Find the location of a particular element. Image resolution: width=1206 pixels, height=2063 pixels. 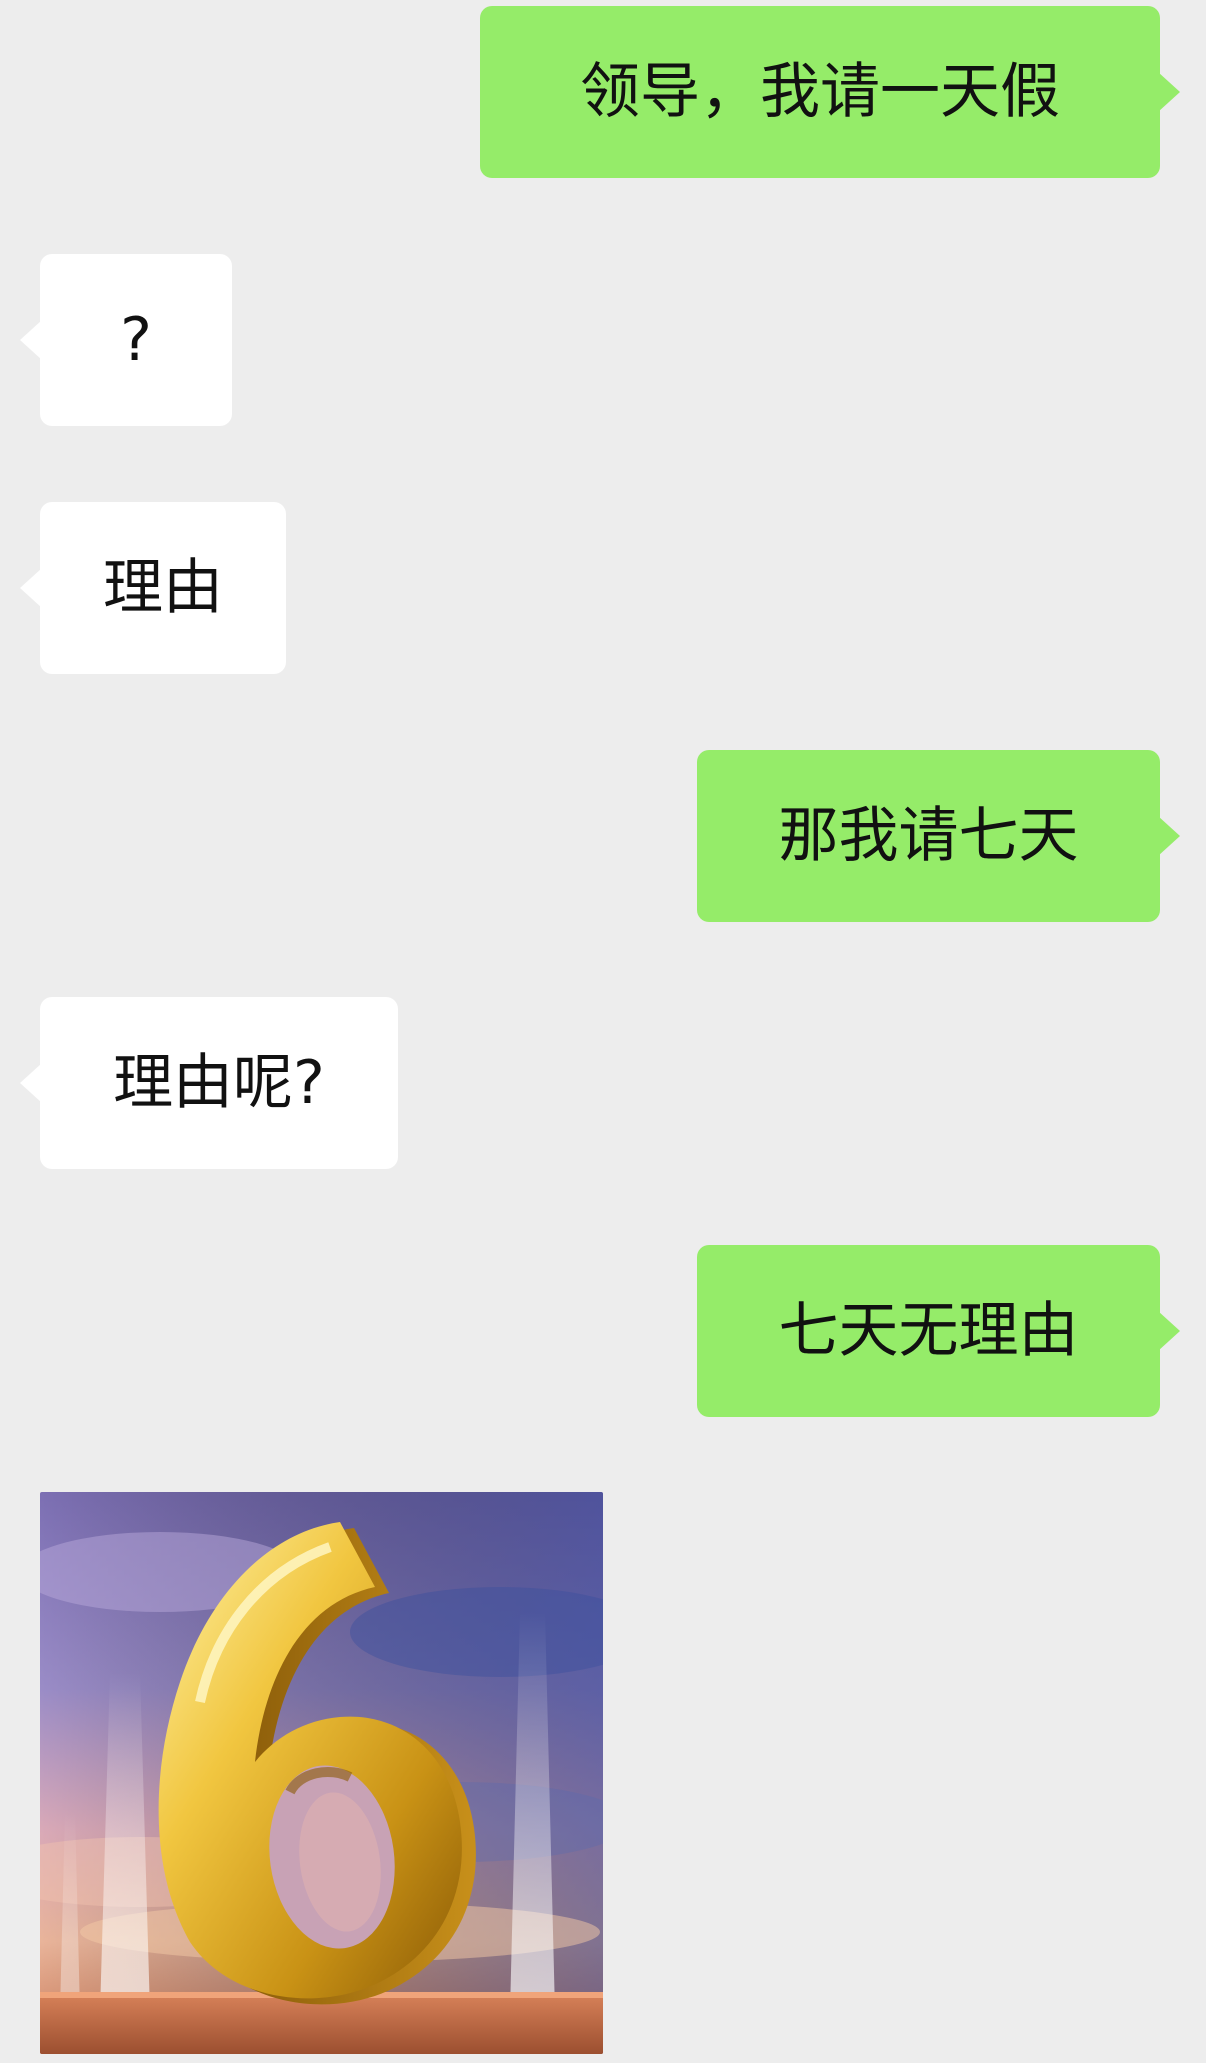

sent-message-bubble: 领导，我请一天假 is located at coordinates (830, 92).